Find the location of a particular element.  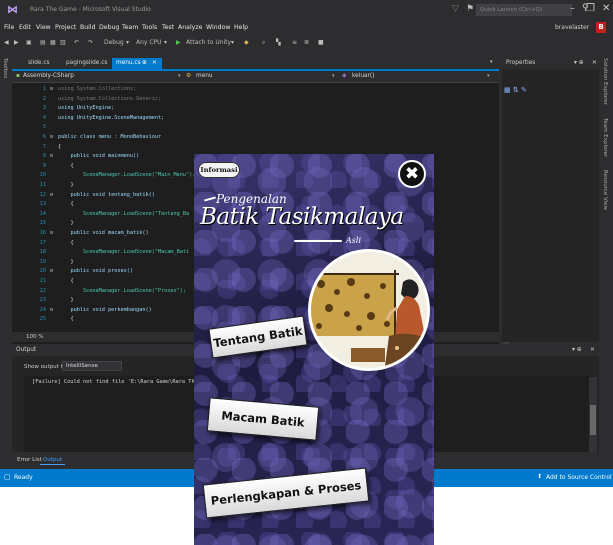

menu-item-build: Build is located at coordinates (88, 27).